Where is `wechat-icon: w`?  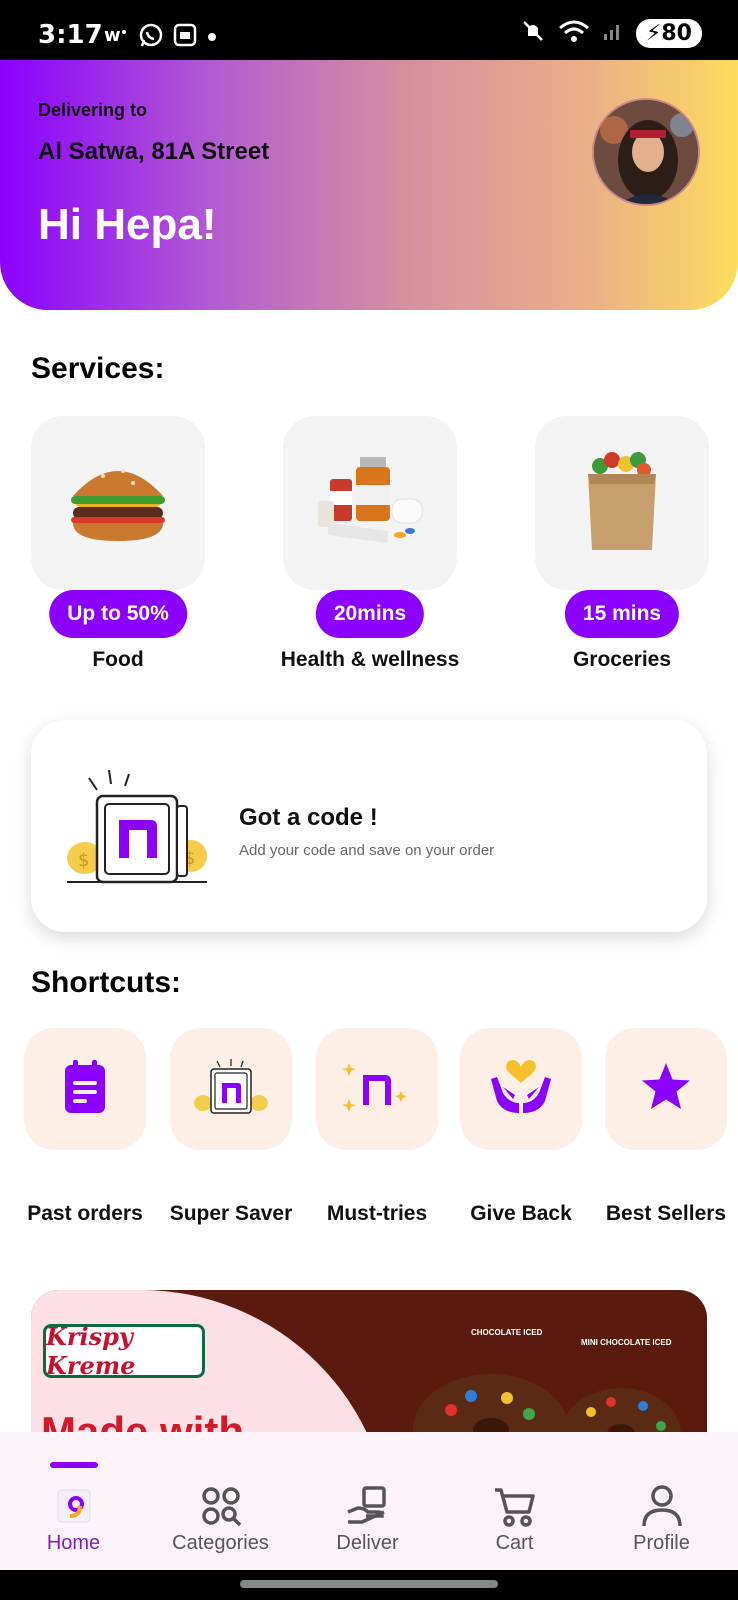
wechat-icon: w is located at coordinates (117, 37).